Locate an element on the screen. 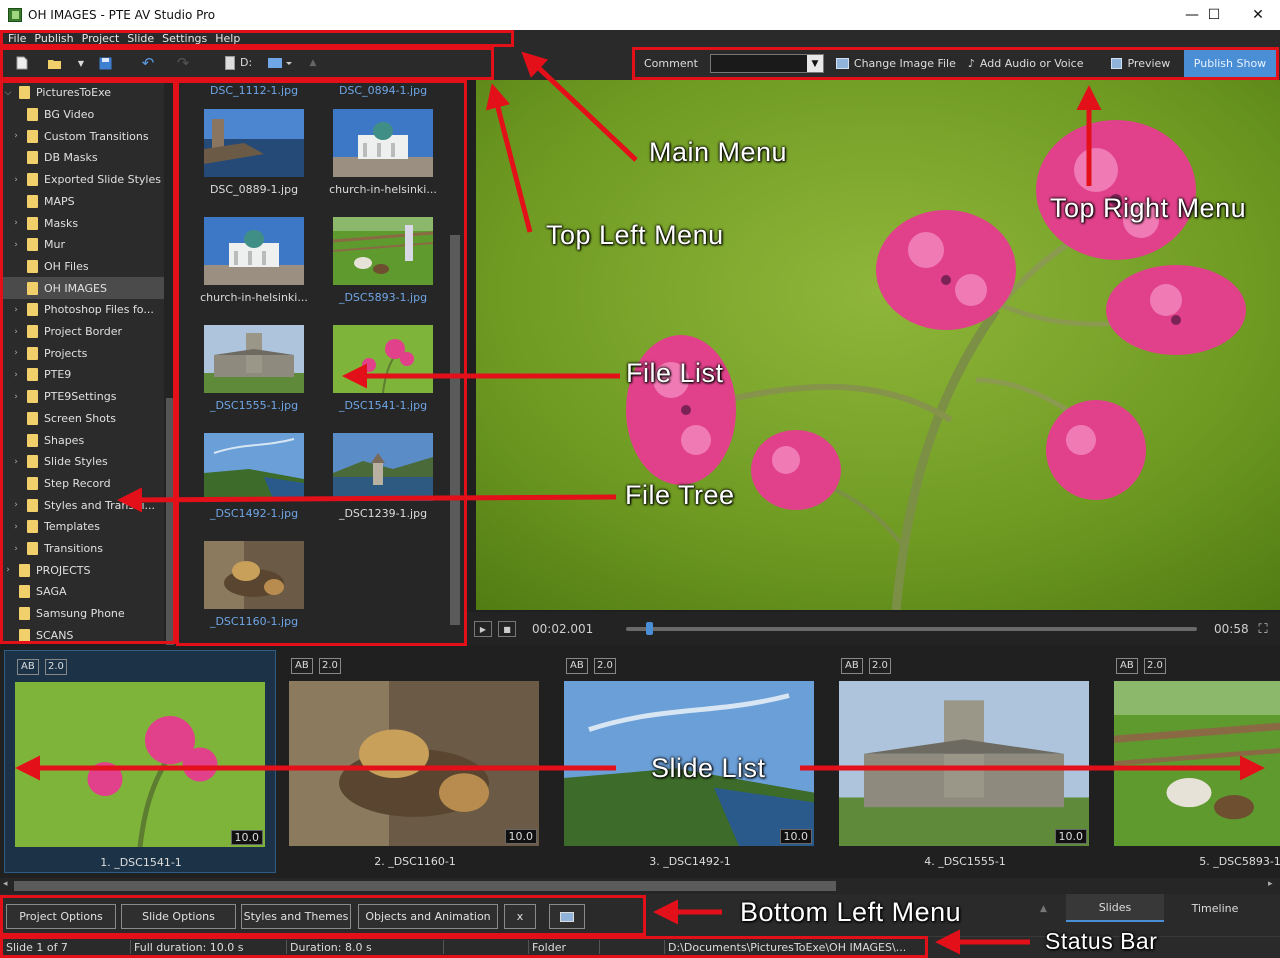  tree-item: › Projects is located at coordinates (82, 353).